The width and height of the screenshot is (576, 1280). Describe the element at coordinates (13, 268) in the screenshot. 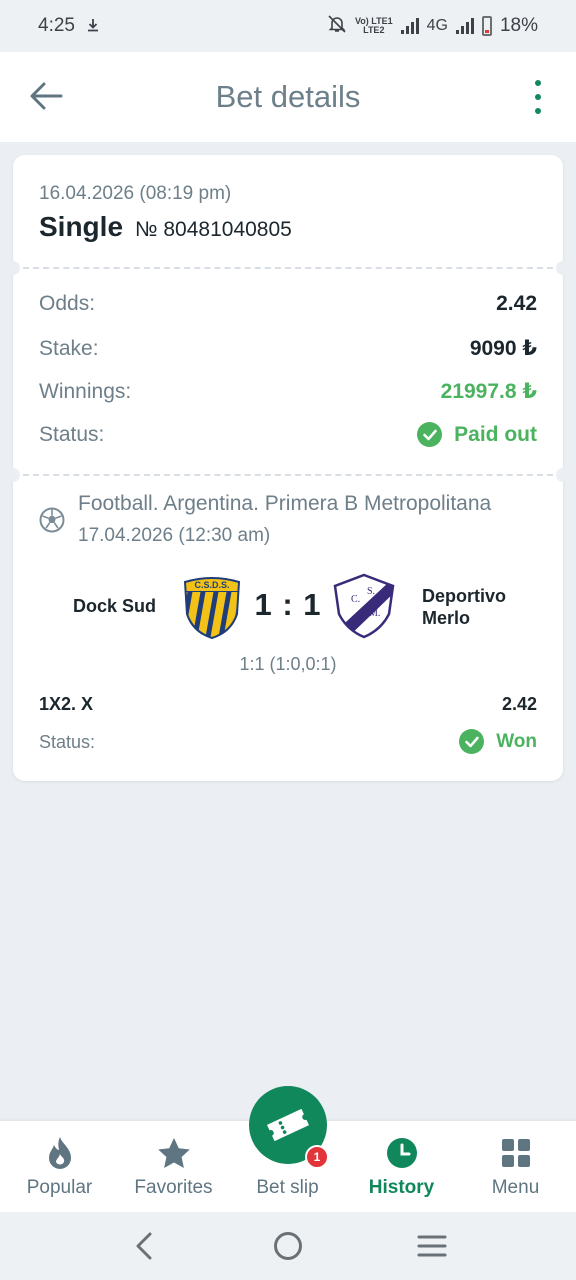

I see `ticket-notch-left` at that location.